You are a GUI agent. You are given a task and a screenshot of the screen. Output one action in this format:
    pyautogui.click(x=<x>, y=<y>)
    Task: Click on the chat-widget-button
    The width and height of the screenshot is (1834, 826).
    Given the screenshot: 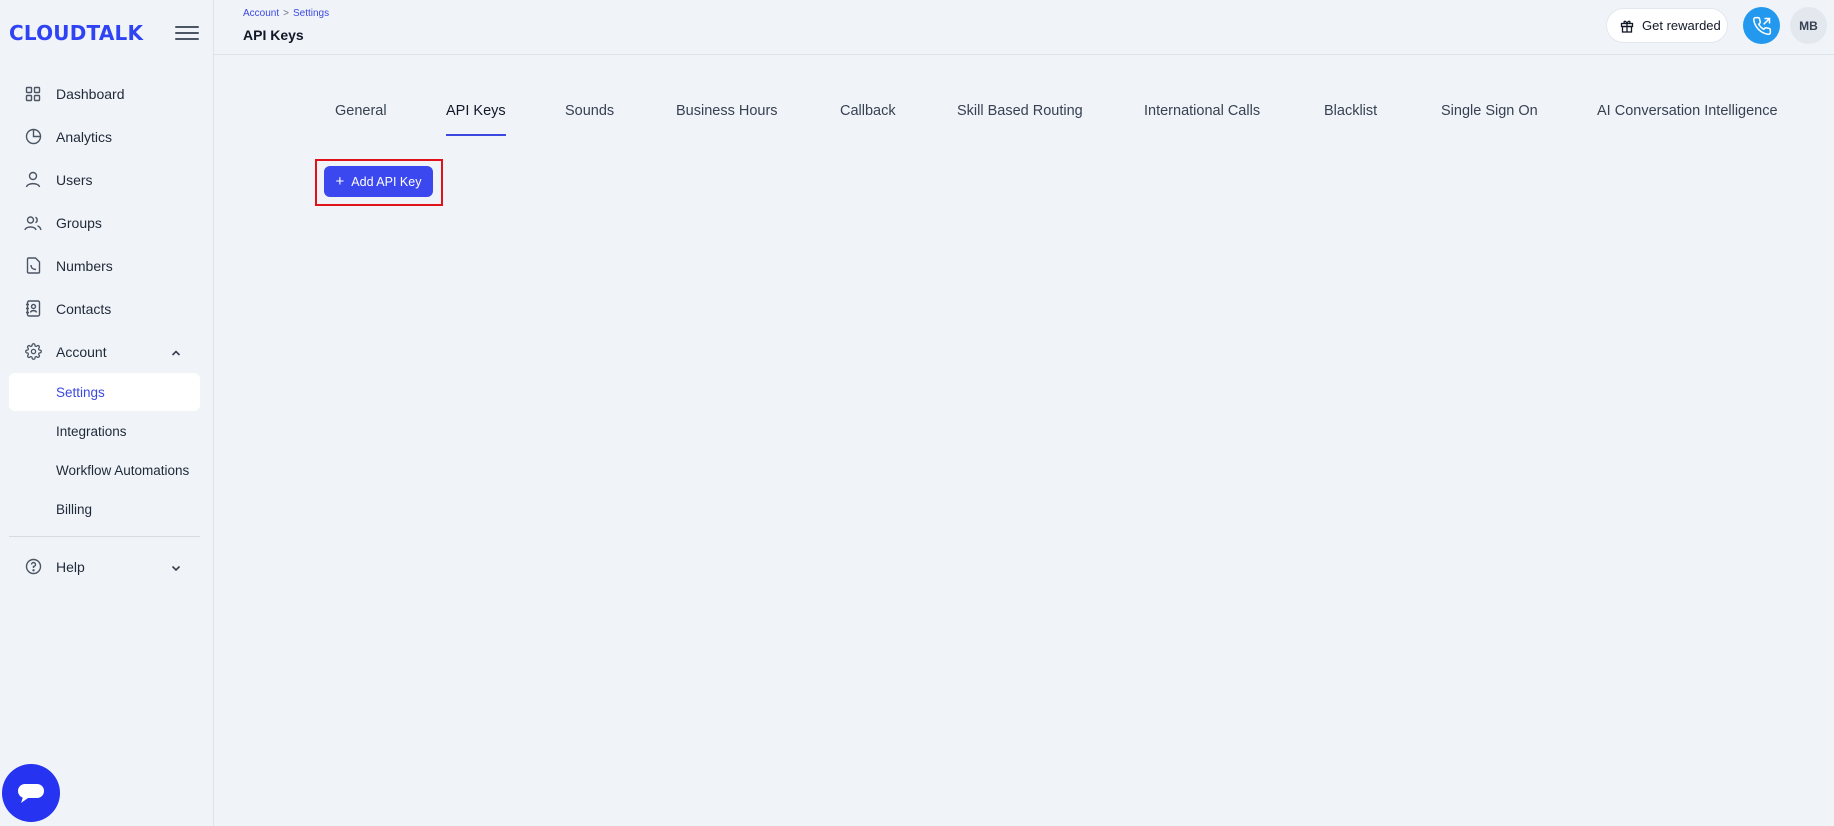 What is the action you would take?
    pyautogui.click(x=31, y=793)
    